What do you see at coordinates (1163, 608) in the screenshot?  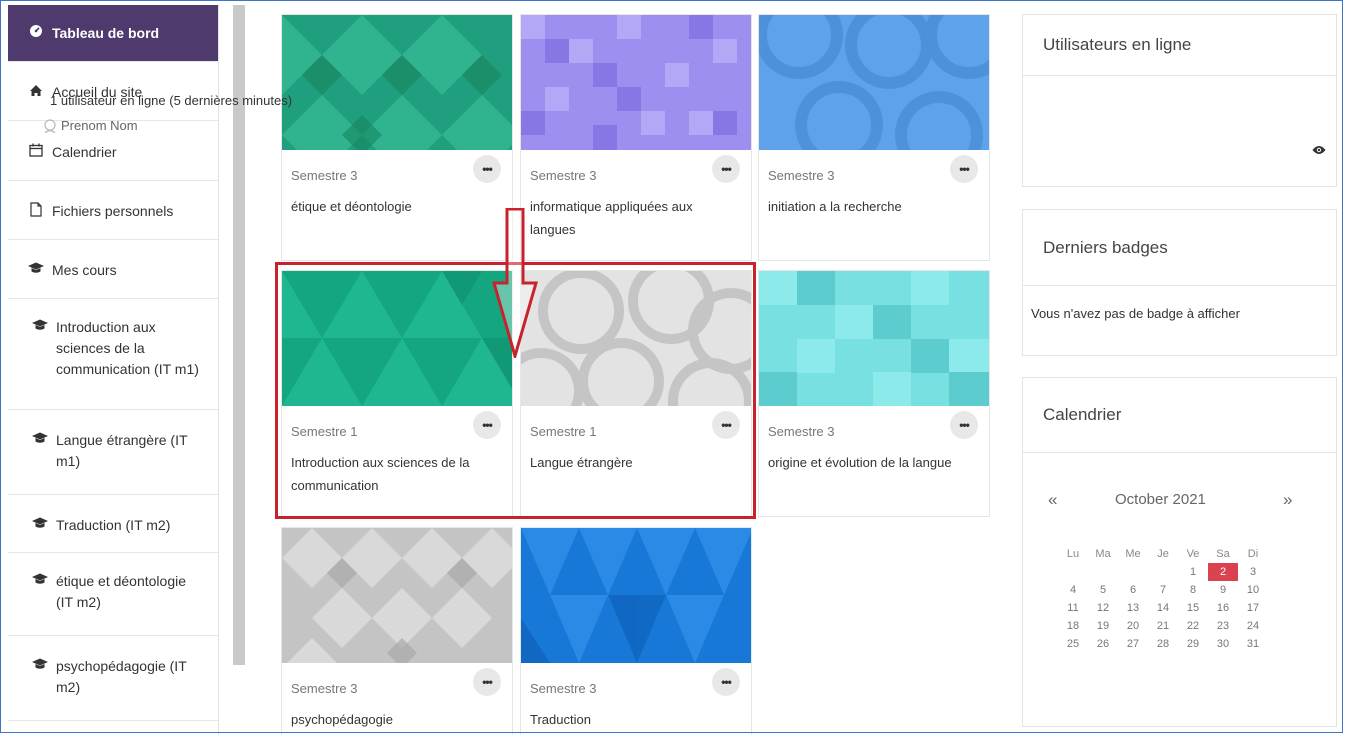 I see `calendar-day: 14` at bounding box center [1163, 608].